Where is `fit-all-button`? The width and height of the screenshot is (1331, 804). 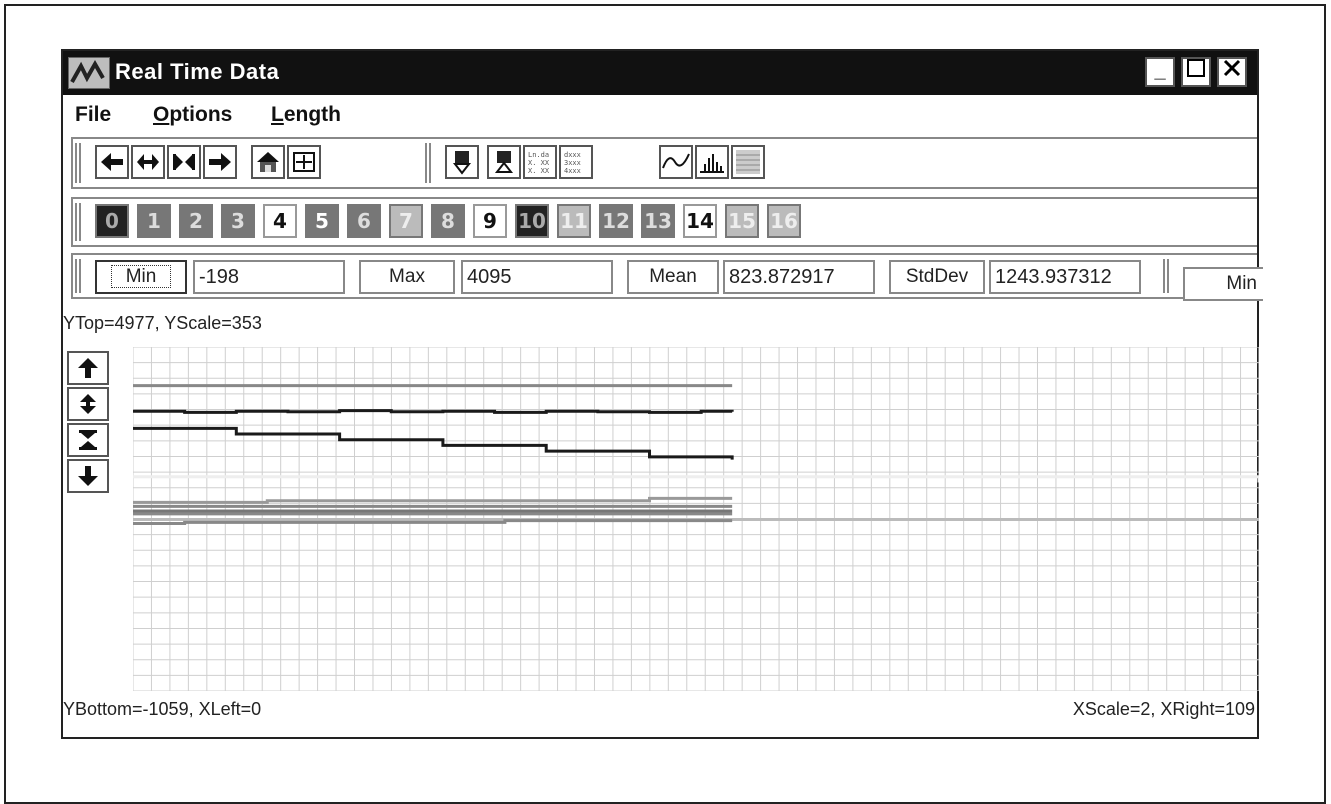
fit-all-button is located at coordinates (304, 162).